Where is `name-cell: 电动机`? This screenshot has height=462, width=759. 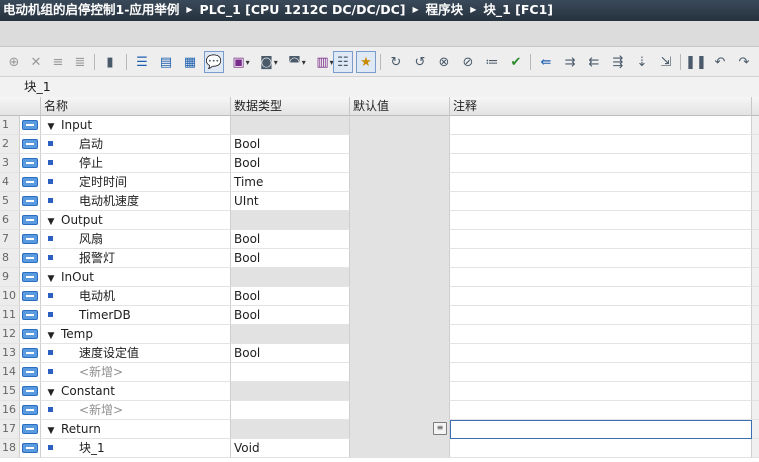
name-cell: 电动机 is located at coordinates (136, 296).